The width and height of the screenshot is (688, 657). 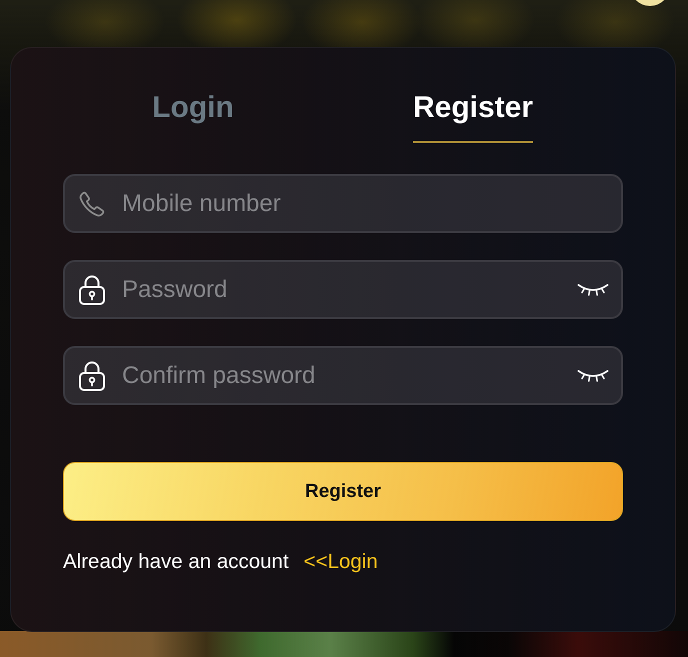 What do you see at coordinates (343, 289) in the screenshot?
I see `password-field: Password` at bounding box center [343, 289].